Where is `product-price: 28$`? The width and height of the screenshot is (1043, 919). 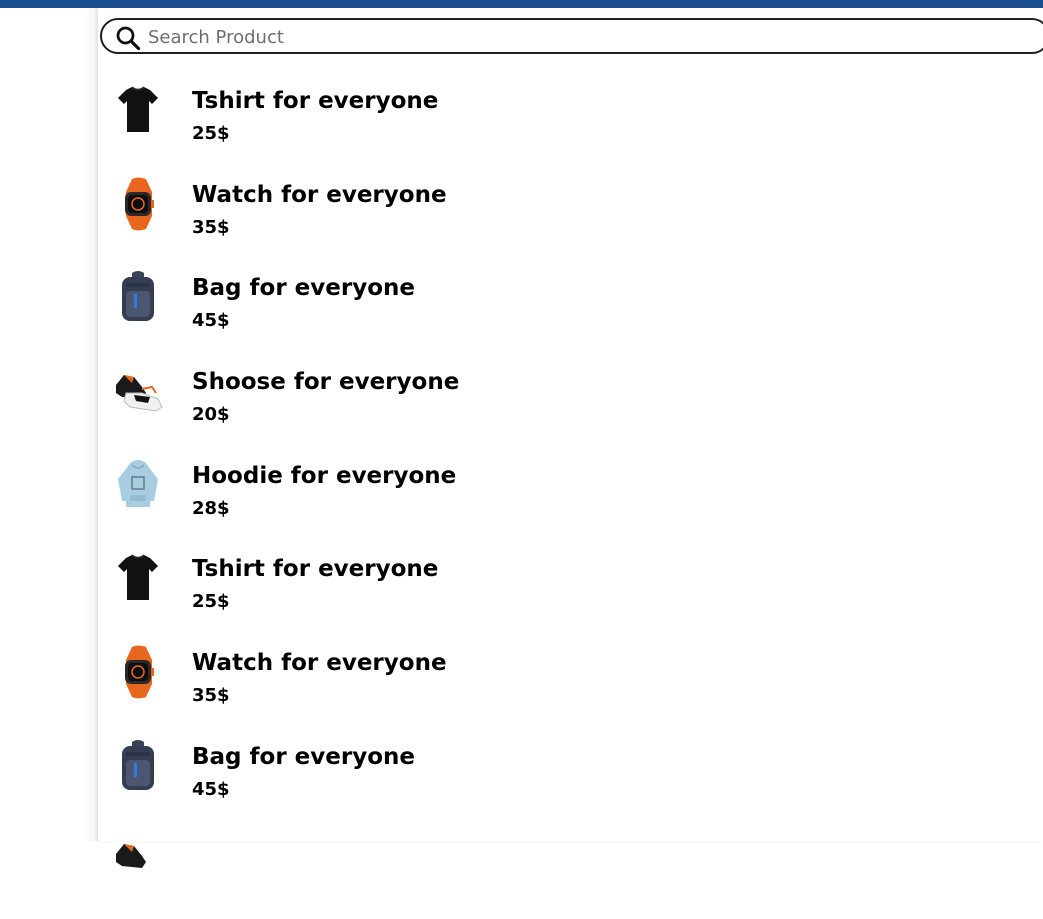
product-price: 28$ is located at coordinates (211, 508).